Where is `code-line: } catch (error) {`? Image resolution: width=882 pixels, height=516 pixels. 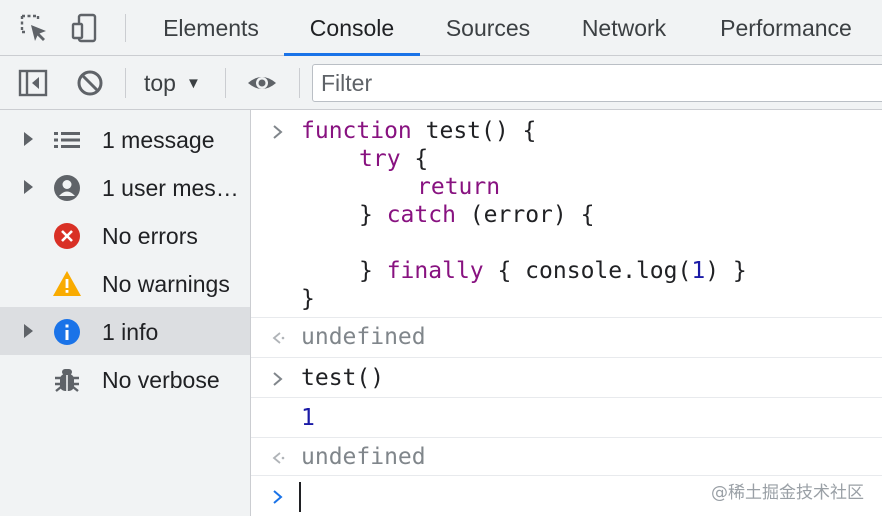 code-line: } catch (error) { is located at coordinates (477, 215).